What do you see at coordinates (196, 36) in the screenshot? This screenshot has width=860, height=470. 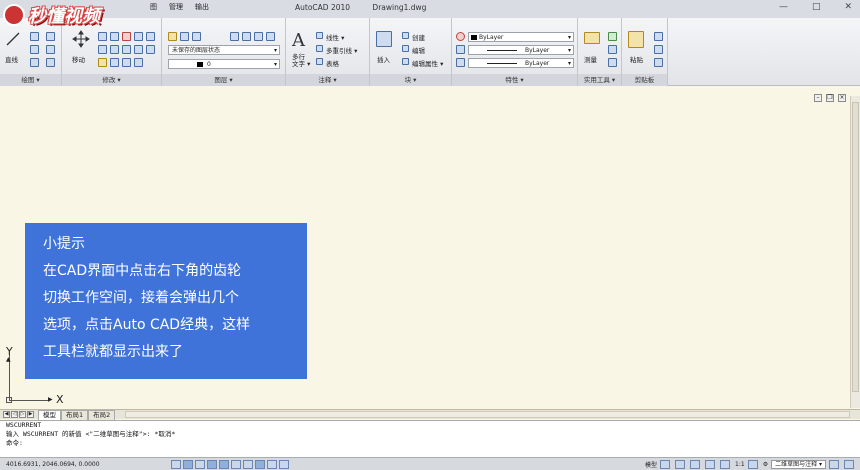 I see `layer-lock-icon` at bounding box center [196, 36].